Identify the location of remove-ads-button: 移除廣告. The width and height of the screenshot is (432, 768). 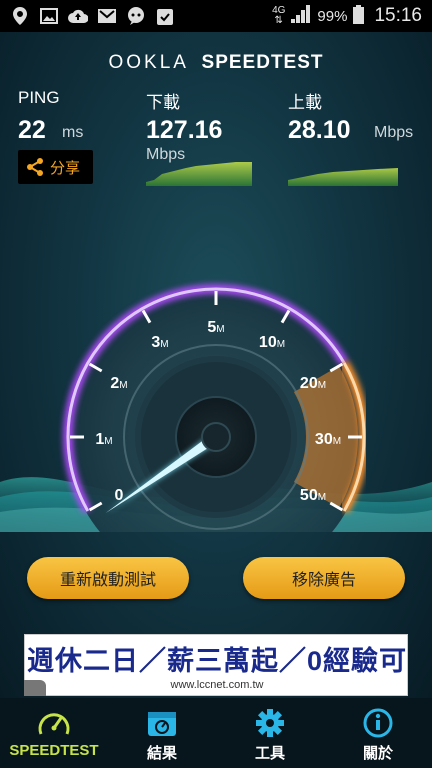
(324, 578).